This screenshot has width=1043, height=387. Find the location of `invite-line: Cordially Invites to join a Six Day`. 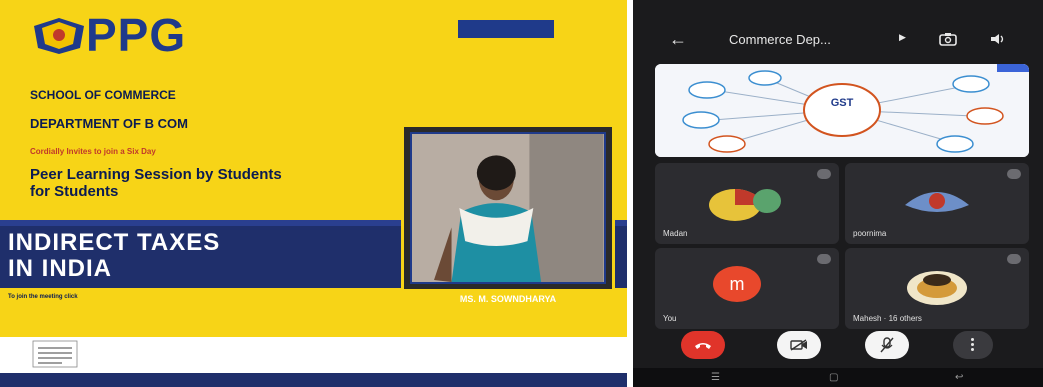

invite-line: Cordially Invites to join a Six Day is located at coordinates (93, 151).